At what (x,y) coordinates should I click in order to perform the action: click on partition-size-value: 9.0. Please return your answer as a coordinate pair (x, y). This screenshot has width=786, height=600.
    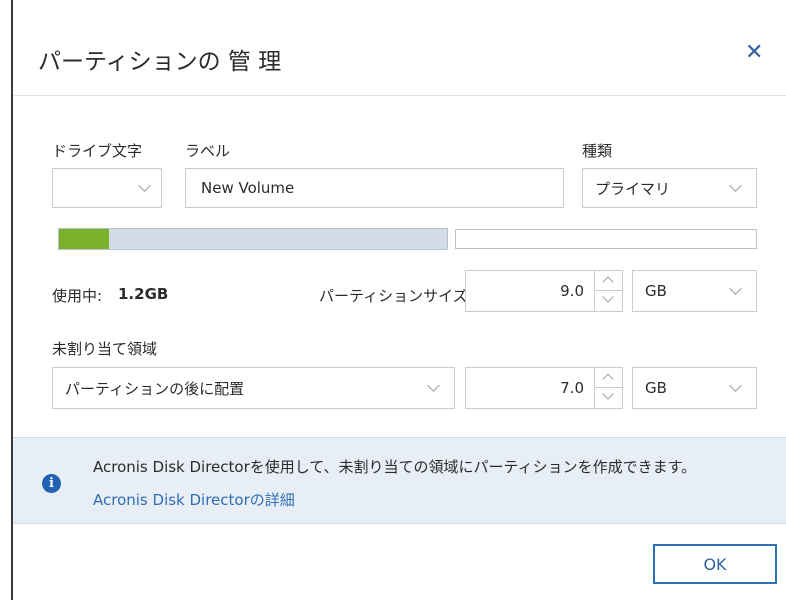
    Looking at the image, I should click on (572, 291).